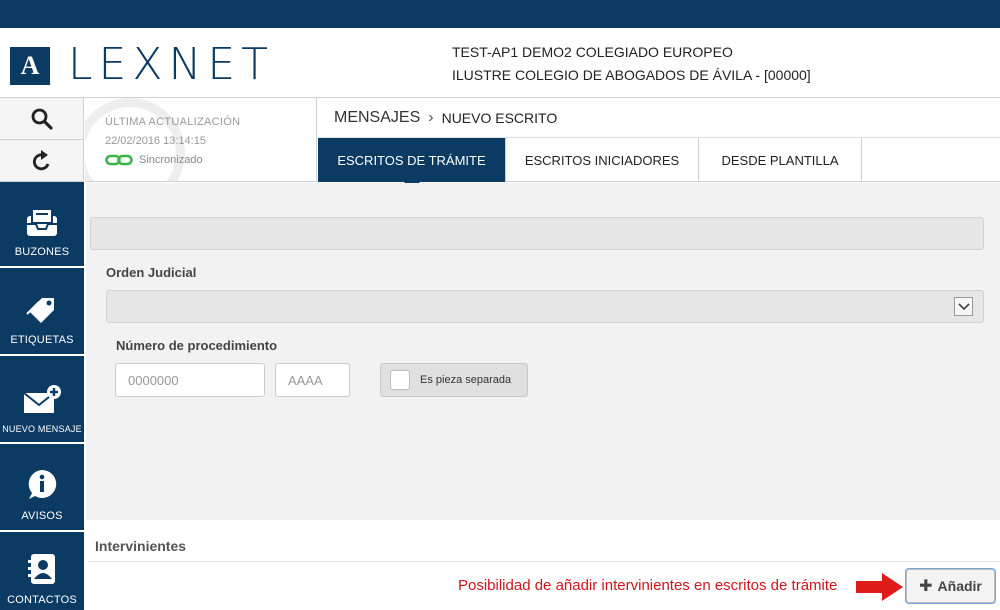  I want to click on year-input, so click(312, 380).